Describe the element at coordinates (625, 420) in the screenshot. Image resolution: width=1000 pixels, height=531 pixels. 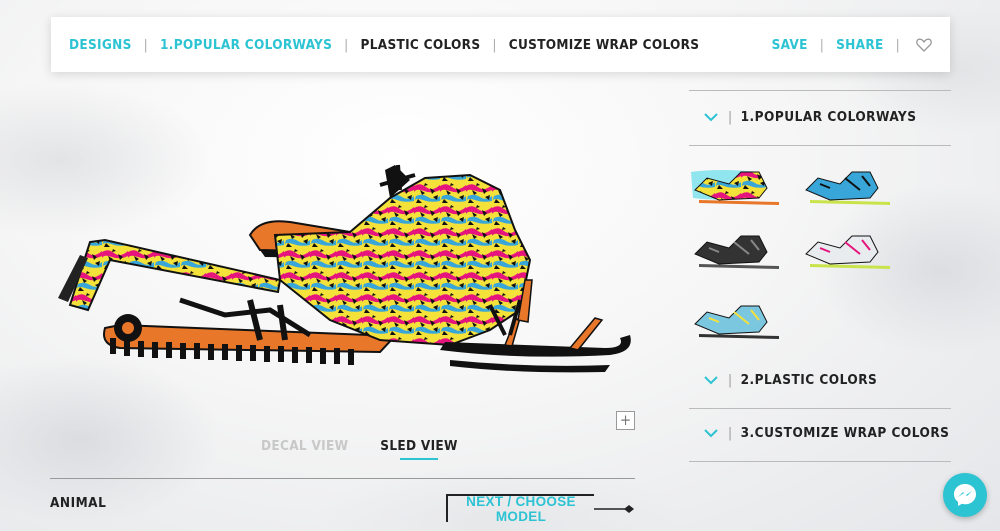
I see `zoom-in-button: +` at that location.